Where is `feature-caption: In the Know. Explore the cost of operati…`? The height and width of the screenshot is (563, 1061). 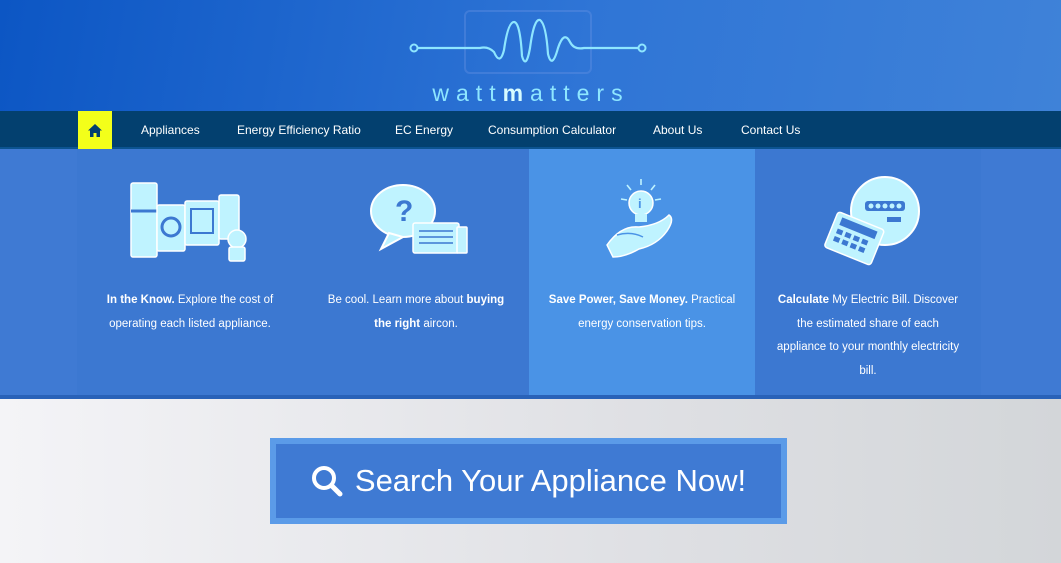
feature-caption: In the Know. Explore the cost of operati… is located at coordinates (190, 312).